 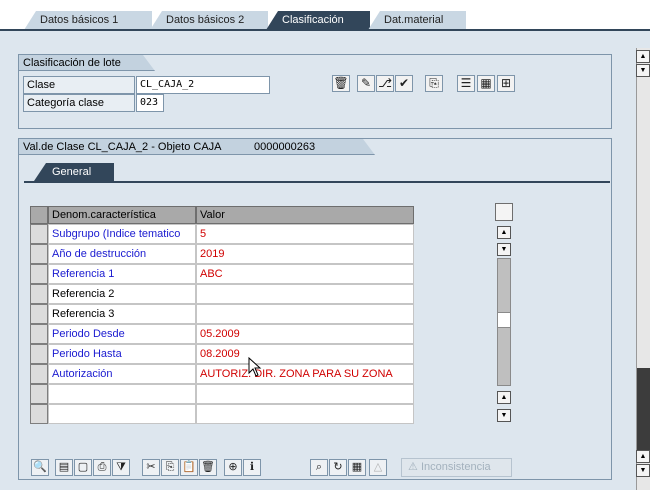 What do you see at coordinates (305, 254) in the screenshot?
I see `characteristic-value-cell: 2019` at bounding box center [305, 254].